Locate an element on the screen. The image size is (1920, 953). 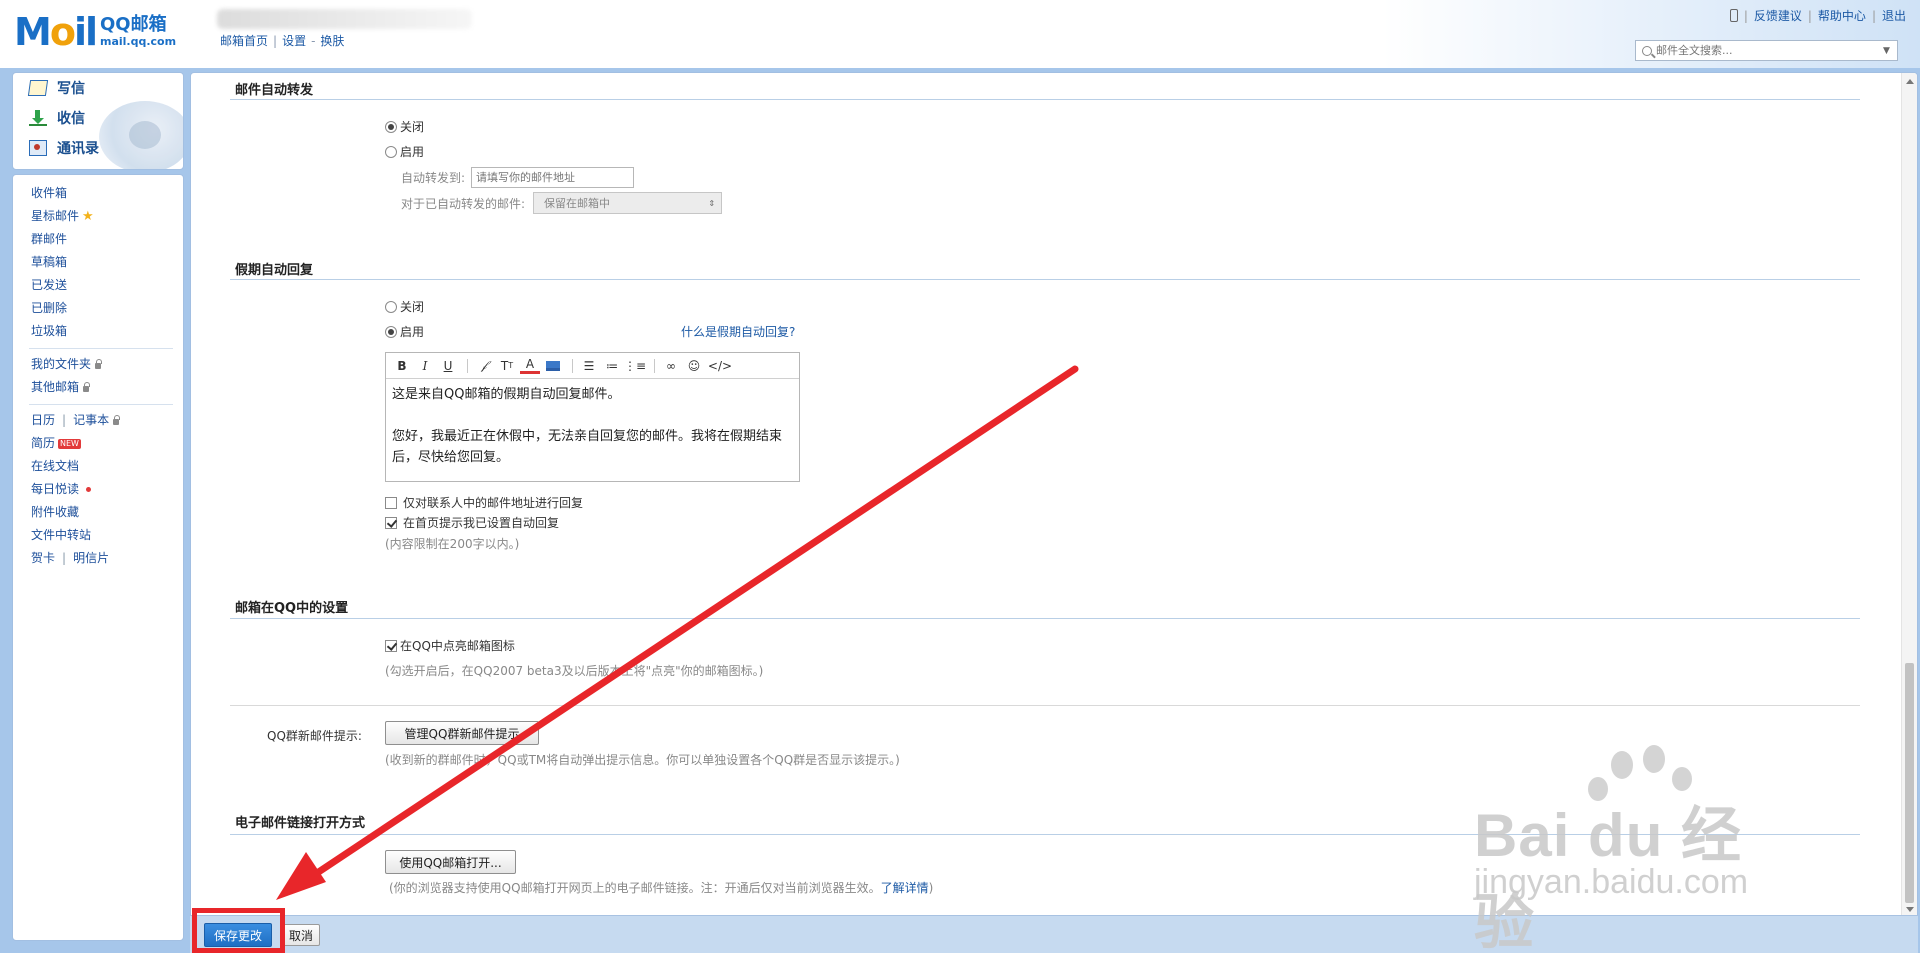
emoji-icon: ☺ is located at coordinates (694, 366).